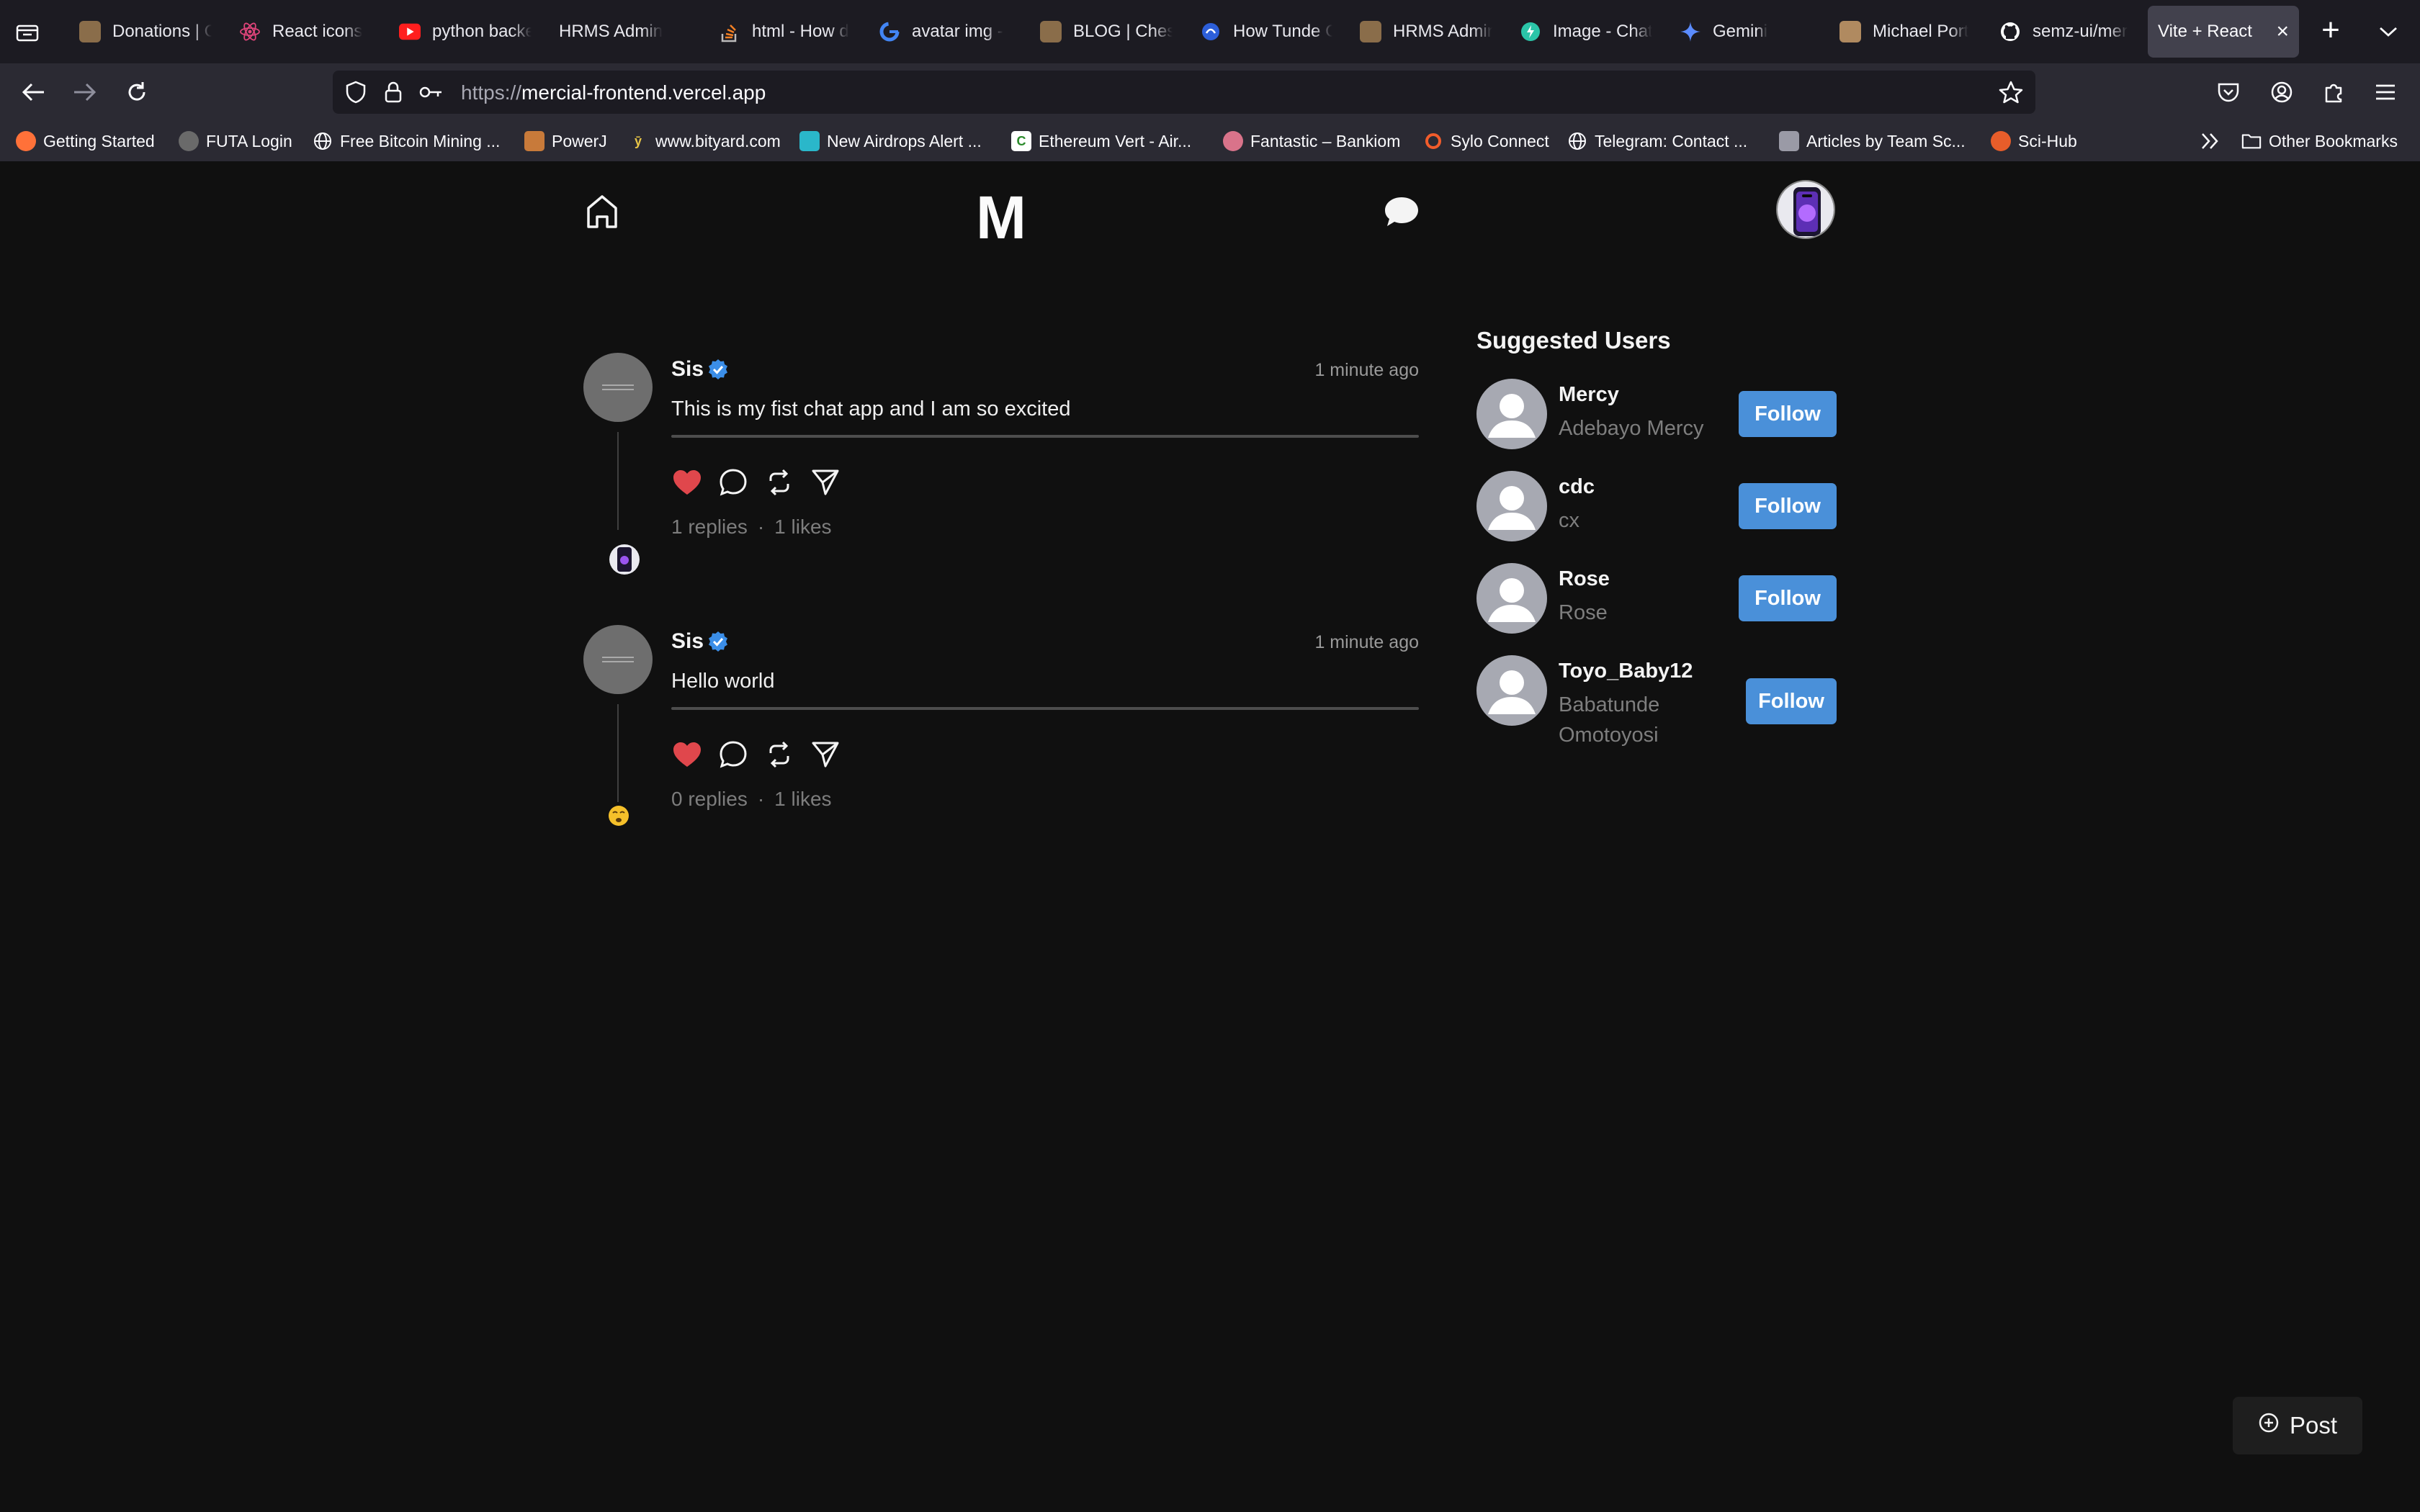  What do you see at coordinates (1433, 141) in the screenshot?
I see `sylo-icon` at bounding box center [1433, 141].